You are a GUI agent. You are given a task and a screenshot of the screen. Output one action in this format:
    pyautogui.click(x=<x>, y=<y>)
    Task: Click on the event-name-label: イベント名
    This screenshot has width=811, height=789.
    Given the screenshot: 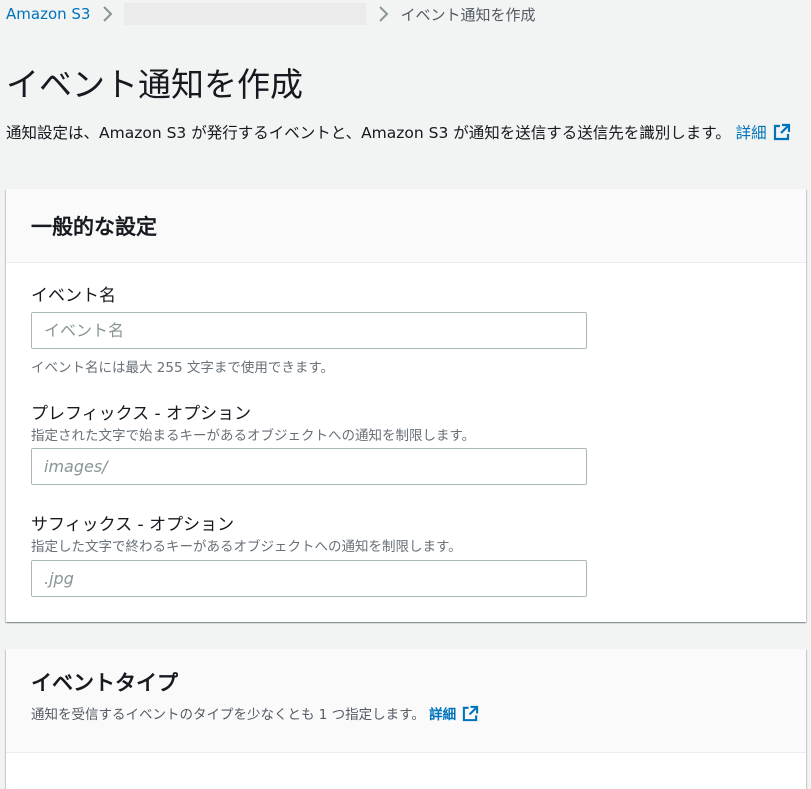 What is the action you would take?
    pyautogui.click(x=73, y=296)
    